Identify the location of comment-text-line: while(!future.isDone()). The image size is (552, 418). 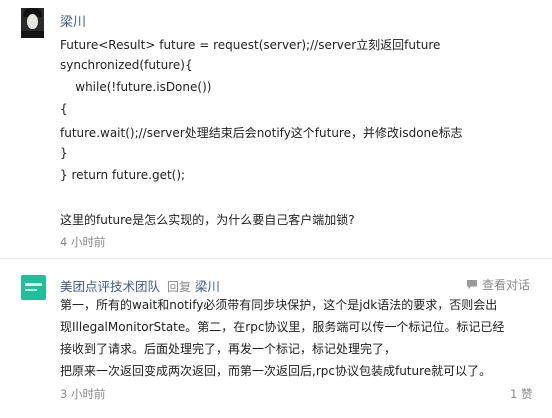
(136, 87).